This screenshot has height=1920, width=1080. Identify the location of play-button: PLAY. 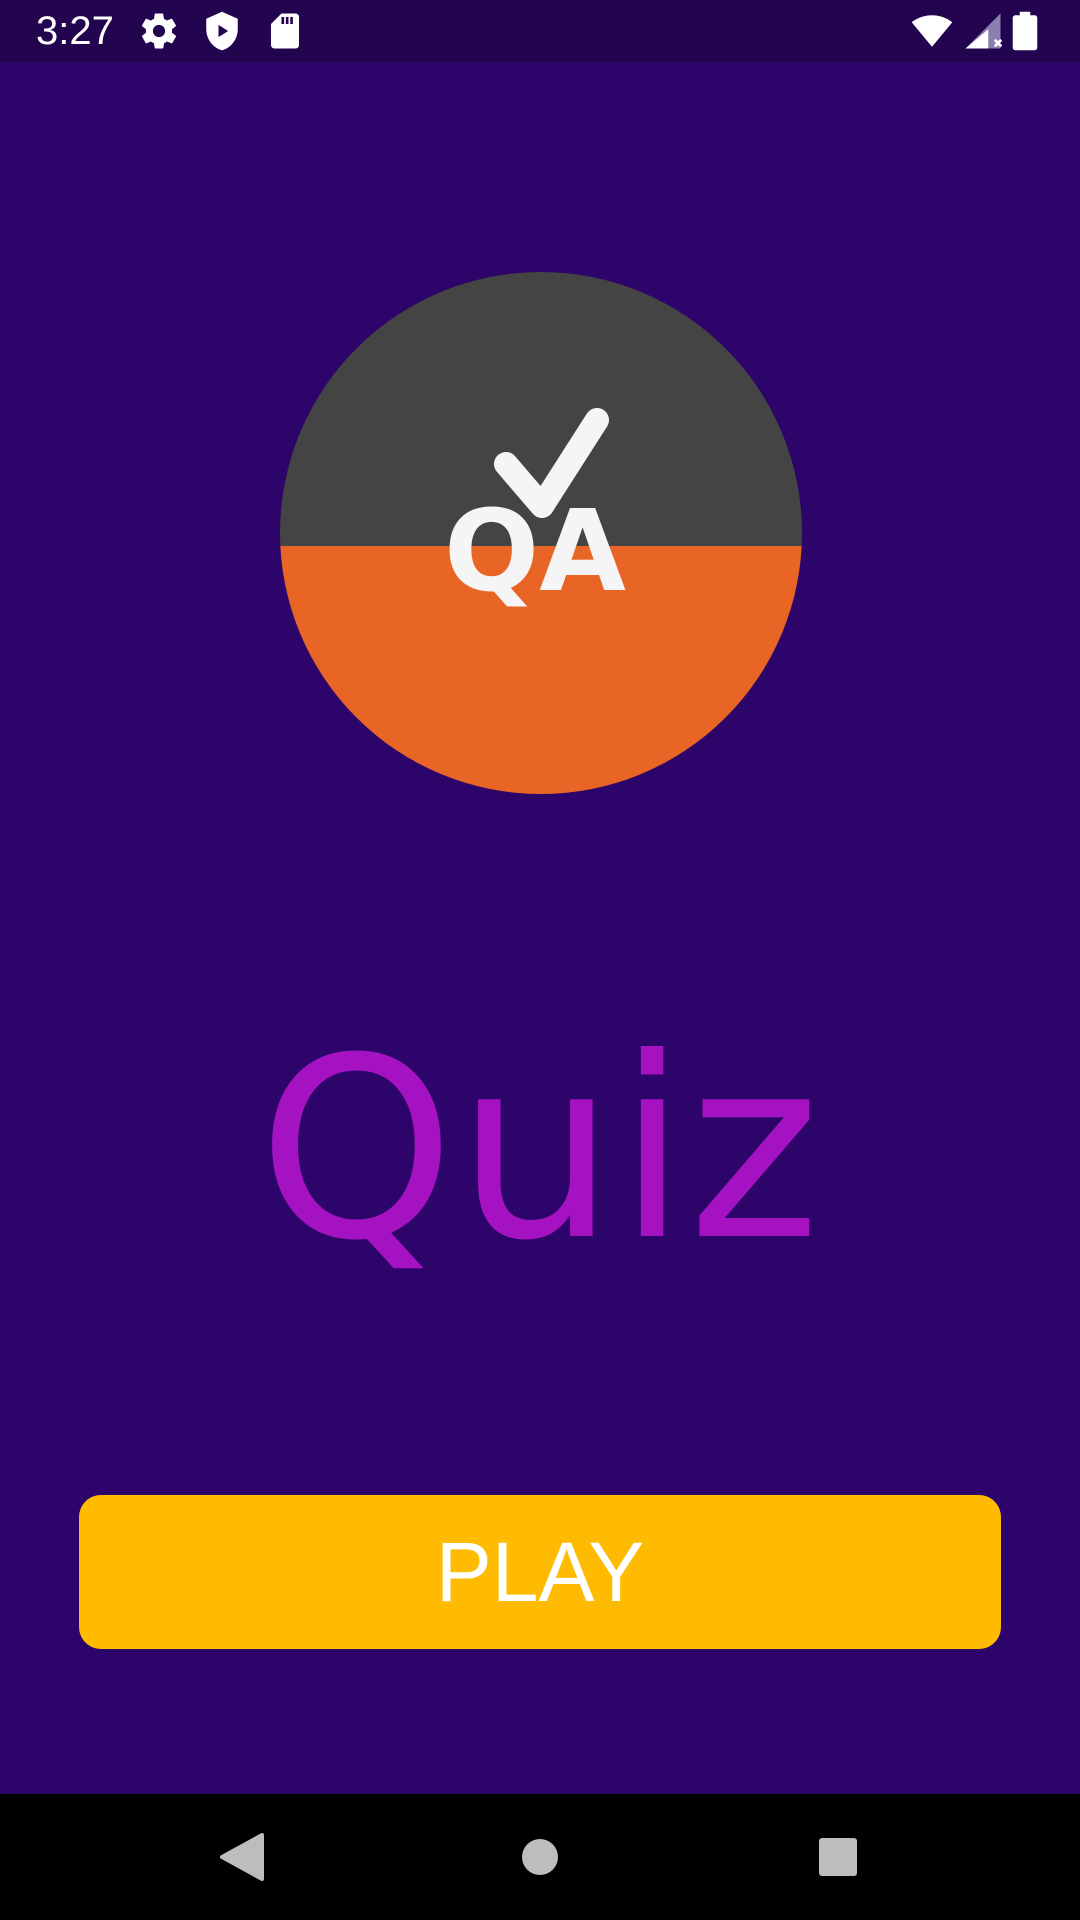
(540, 1572).